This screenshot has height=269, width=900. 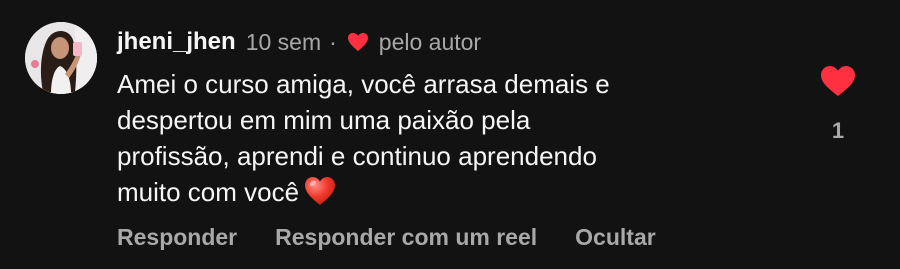 What do you see at coordinates (838, 130) in the screenshot?
I see `like-count: 1` at bounding box center [838, 130].